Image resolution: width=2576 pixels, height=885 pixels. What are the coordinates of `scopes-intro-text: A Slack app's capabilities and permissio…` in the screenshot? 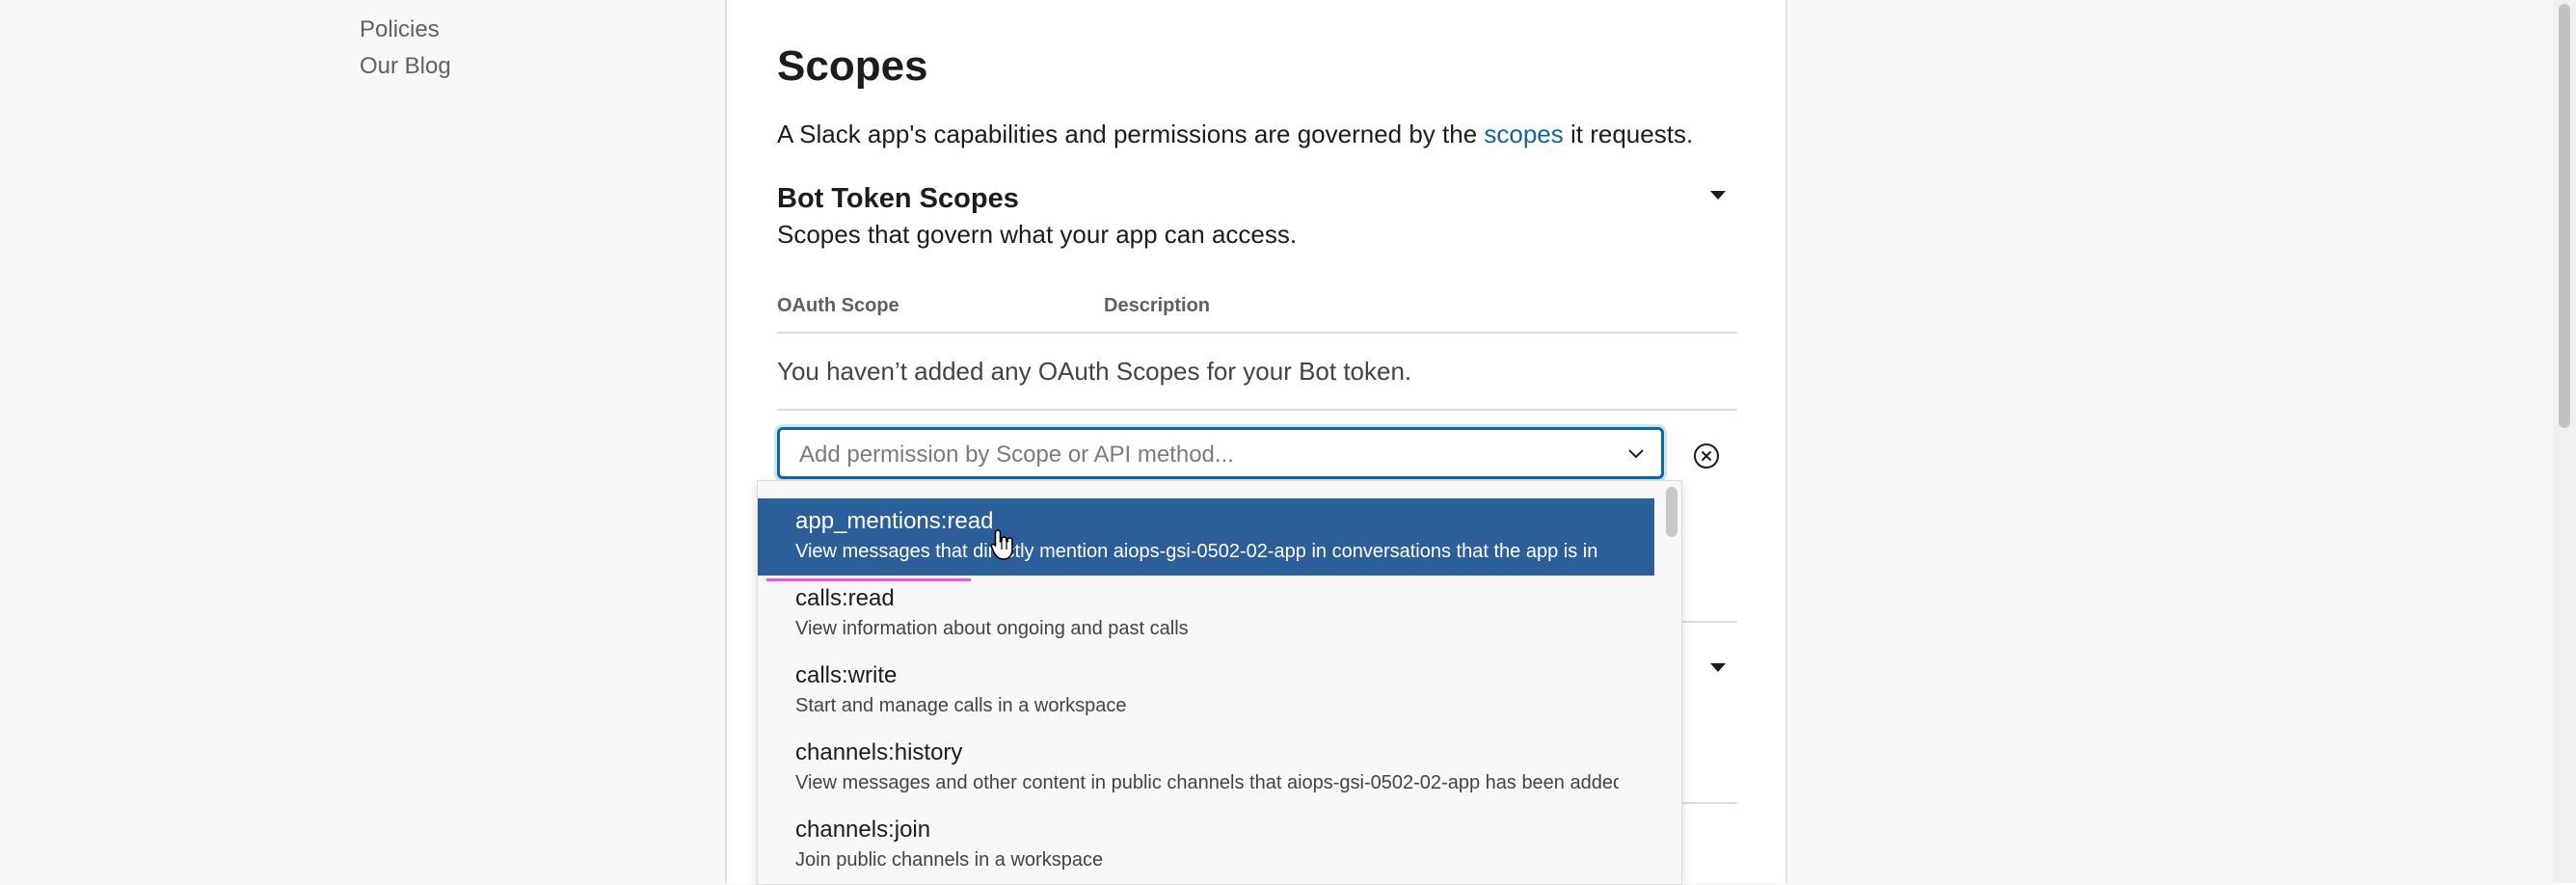 It's located at (1131, 134).